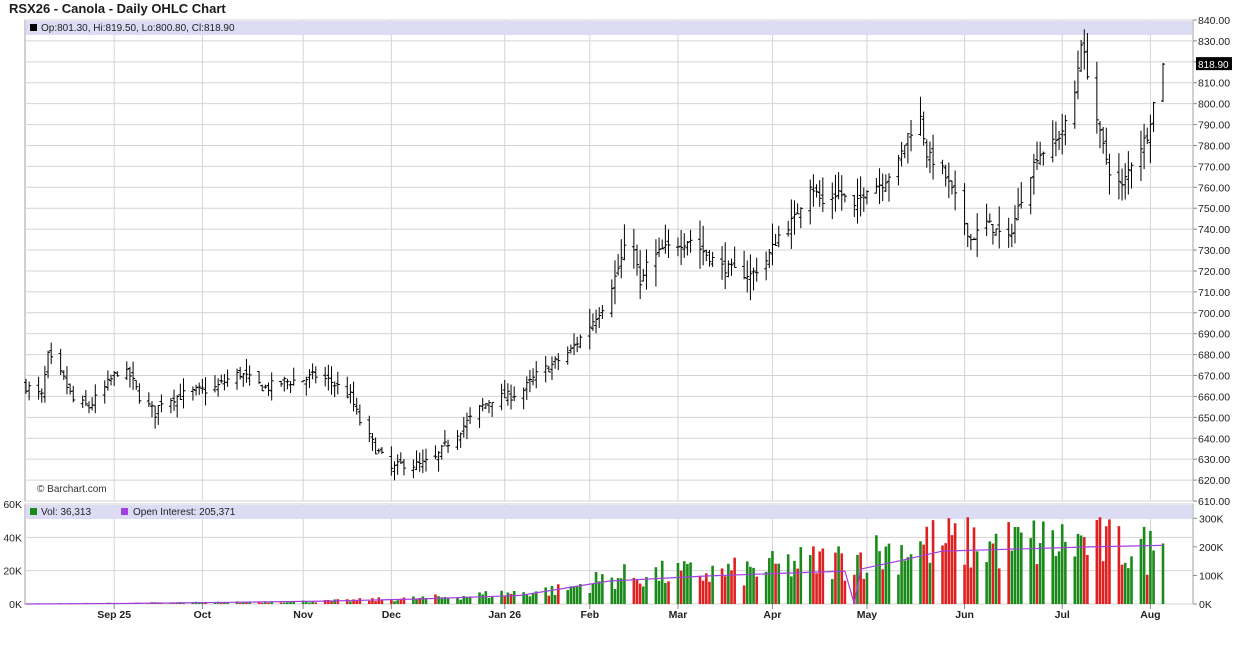 Image resolution: width=1236 pixels, height=645 pixels. What do you see at coordinates (678, 615) in the screenshot?
I see `date-tick-label: Mar` at bounding box center [678, 615].